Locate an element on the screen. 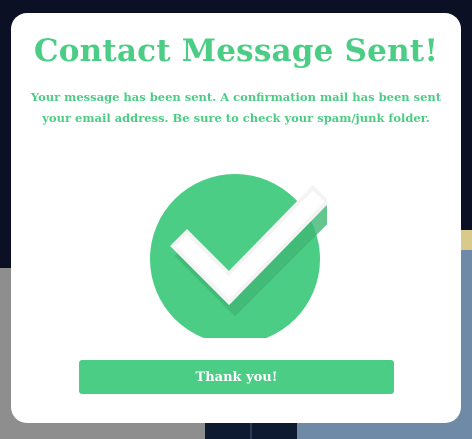 The height and width of the screenshot is (439, 472). modal-title: Contact Message Sent! is located at coordinates (236, 51).